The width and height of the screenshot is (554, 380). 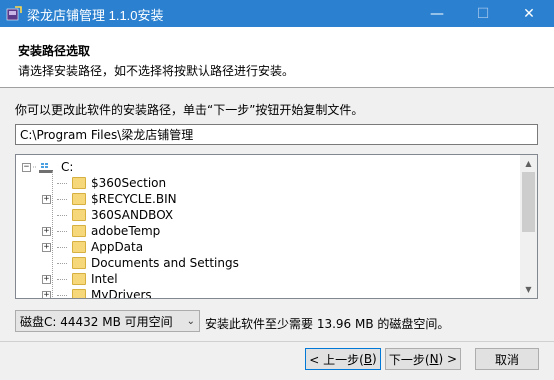 What do you see at coordinates (47, 167) in the screenshot?
I see `tree-root-row: − C:` at bounding box center [47, 167].